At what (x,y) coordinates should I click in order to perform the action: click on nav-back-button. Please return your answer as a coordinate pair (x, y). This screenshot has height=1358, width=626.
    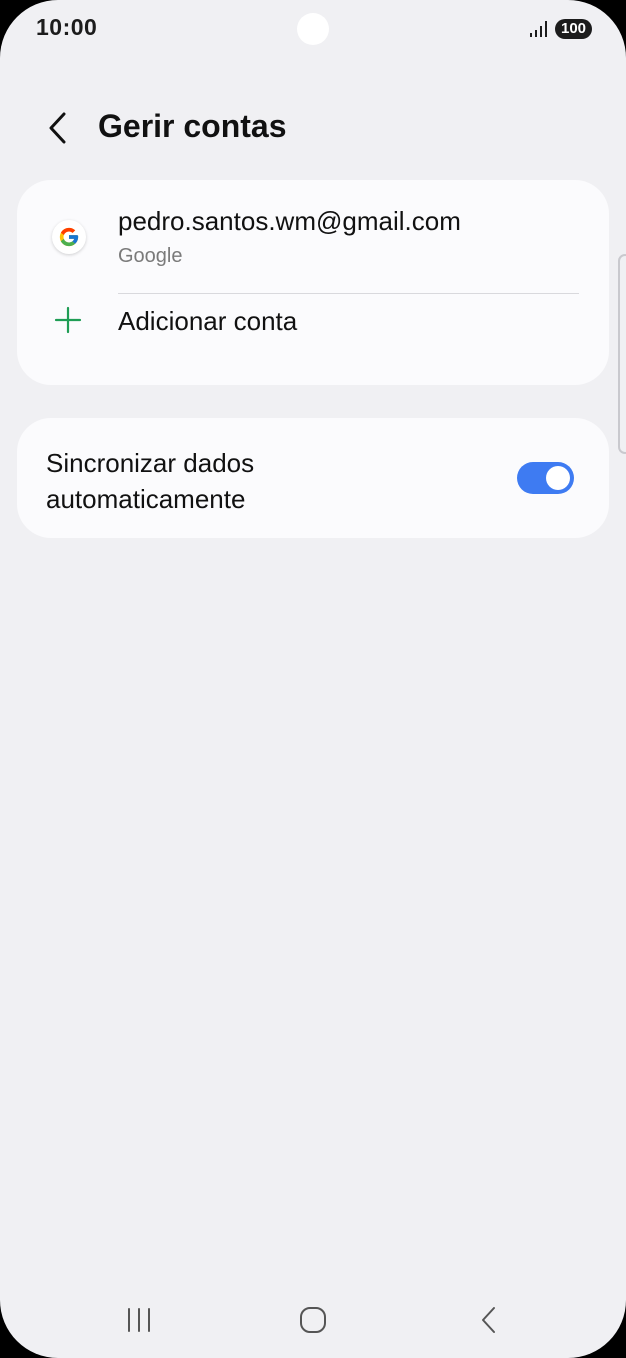
    Looking at the image, I should click on (489, 1320).